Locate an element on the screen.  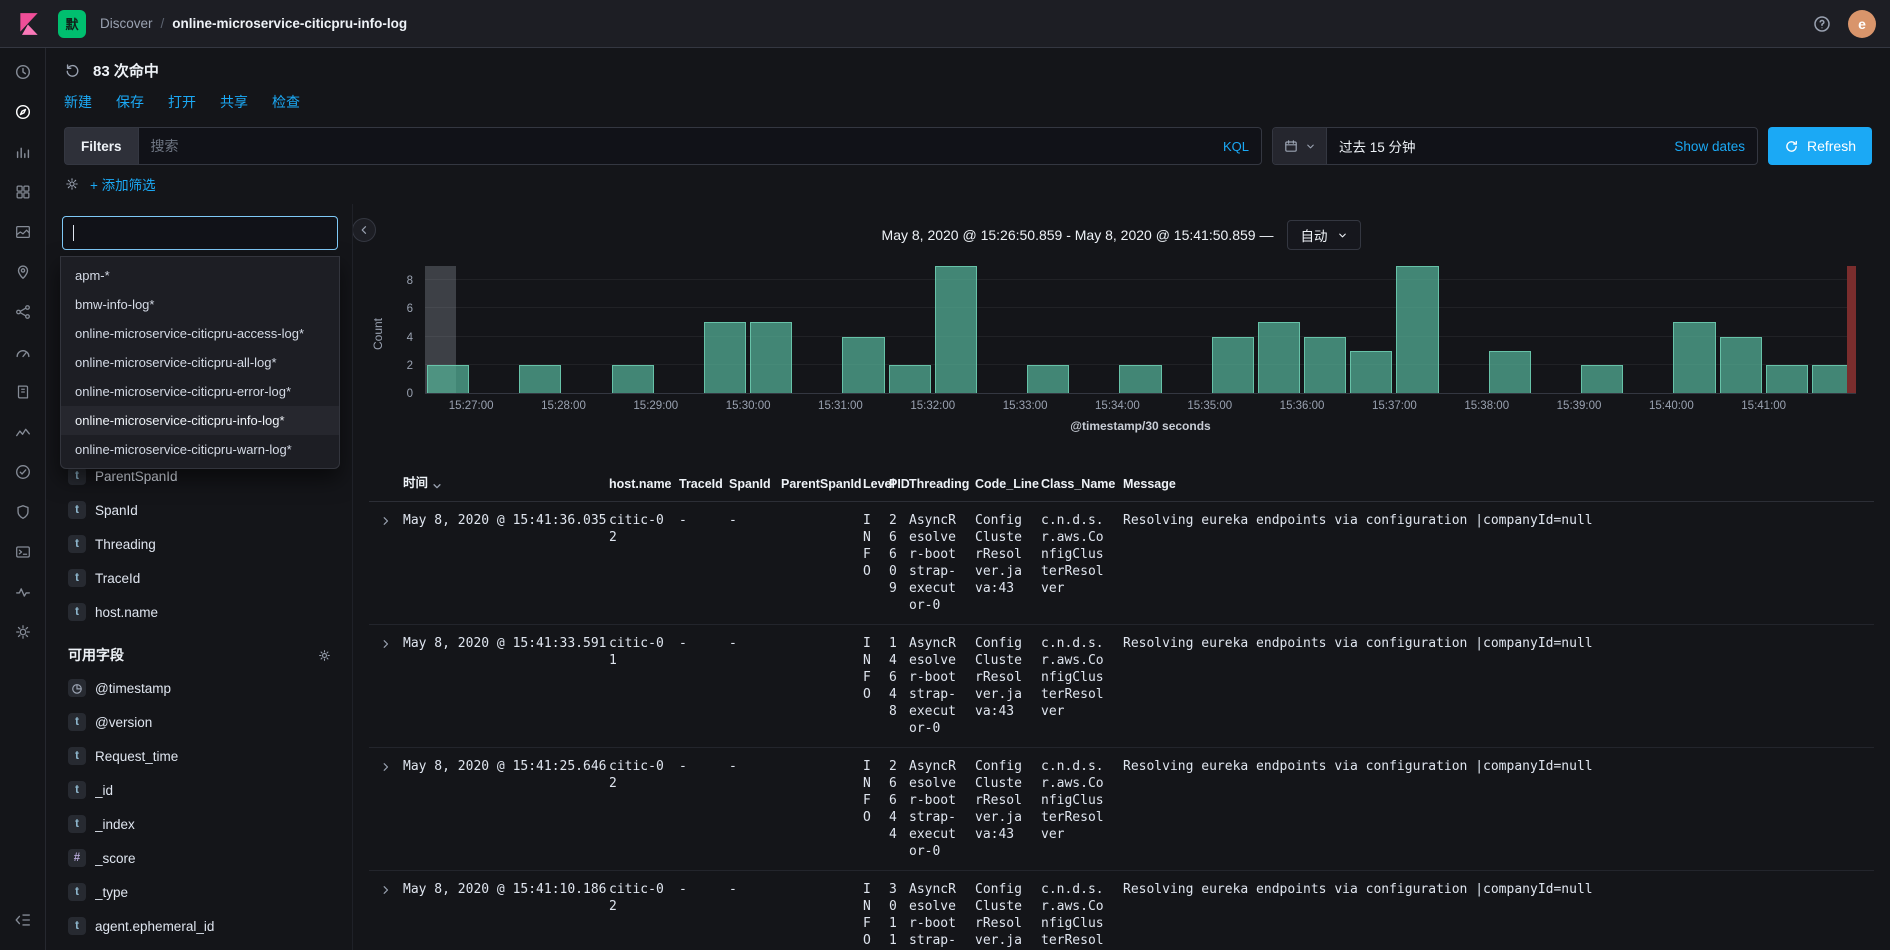
index-pattern-option: online-microservice-citicpru-error-log* is located at coordinates (200, 391).